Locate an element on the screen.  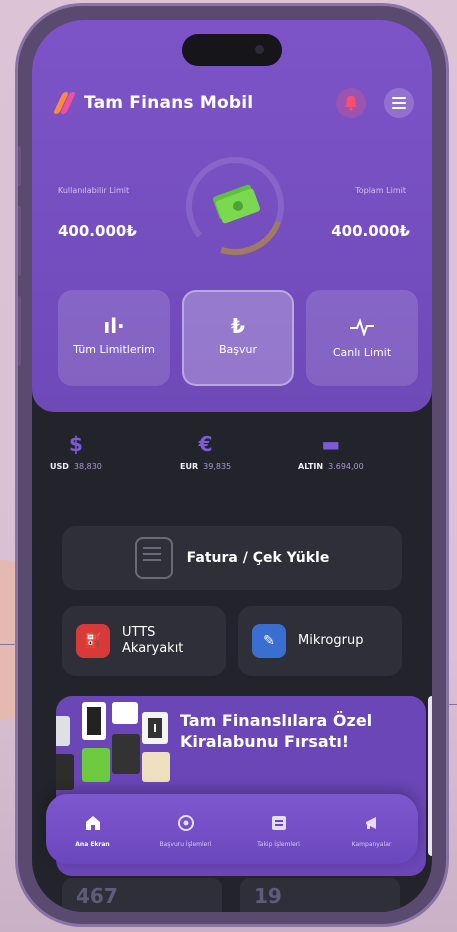
nav-tracking: Takip İşlemleri is located at coordinates (279, 829).